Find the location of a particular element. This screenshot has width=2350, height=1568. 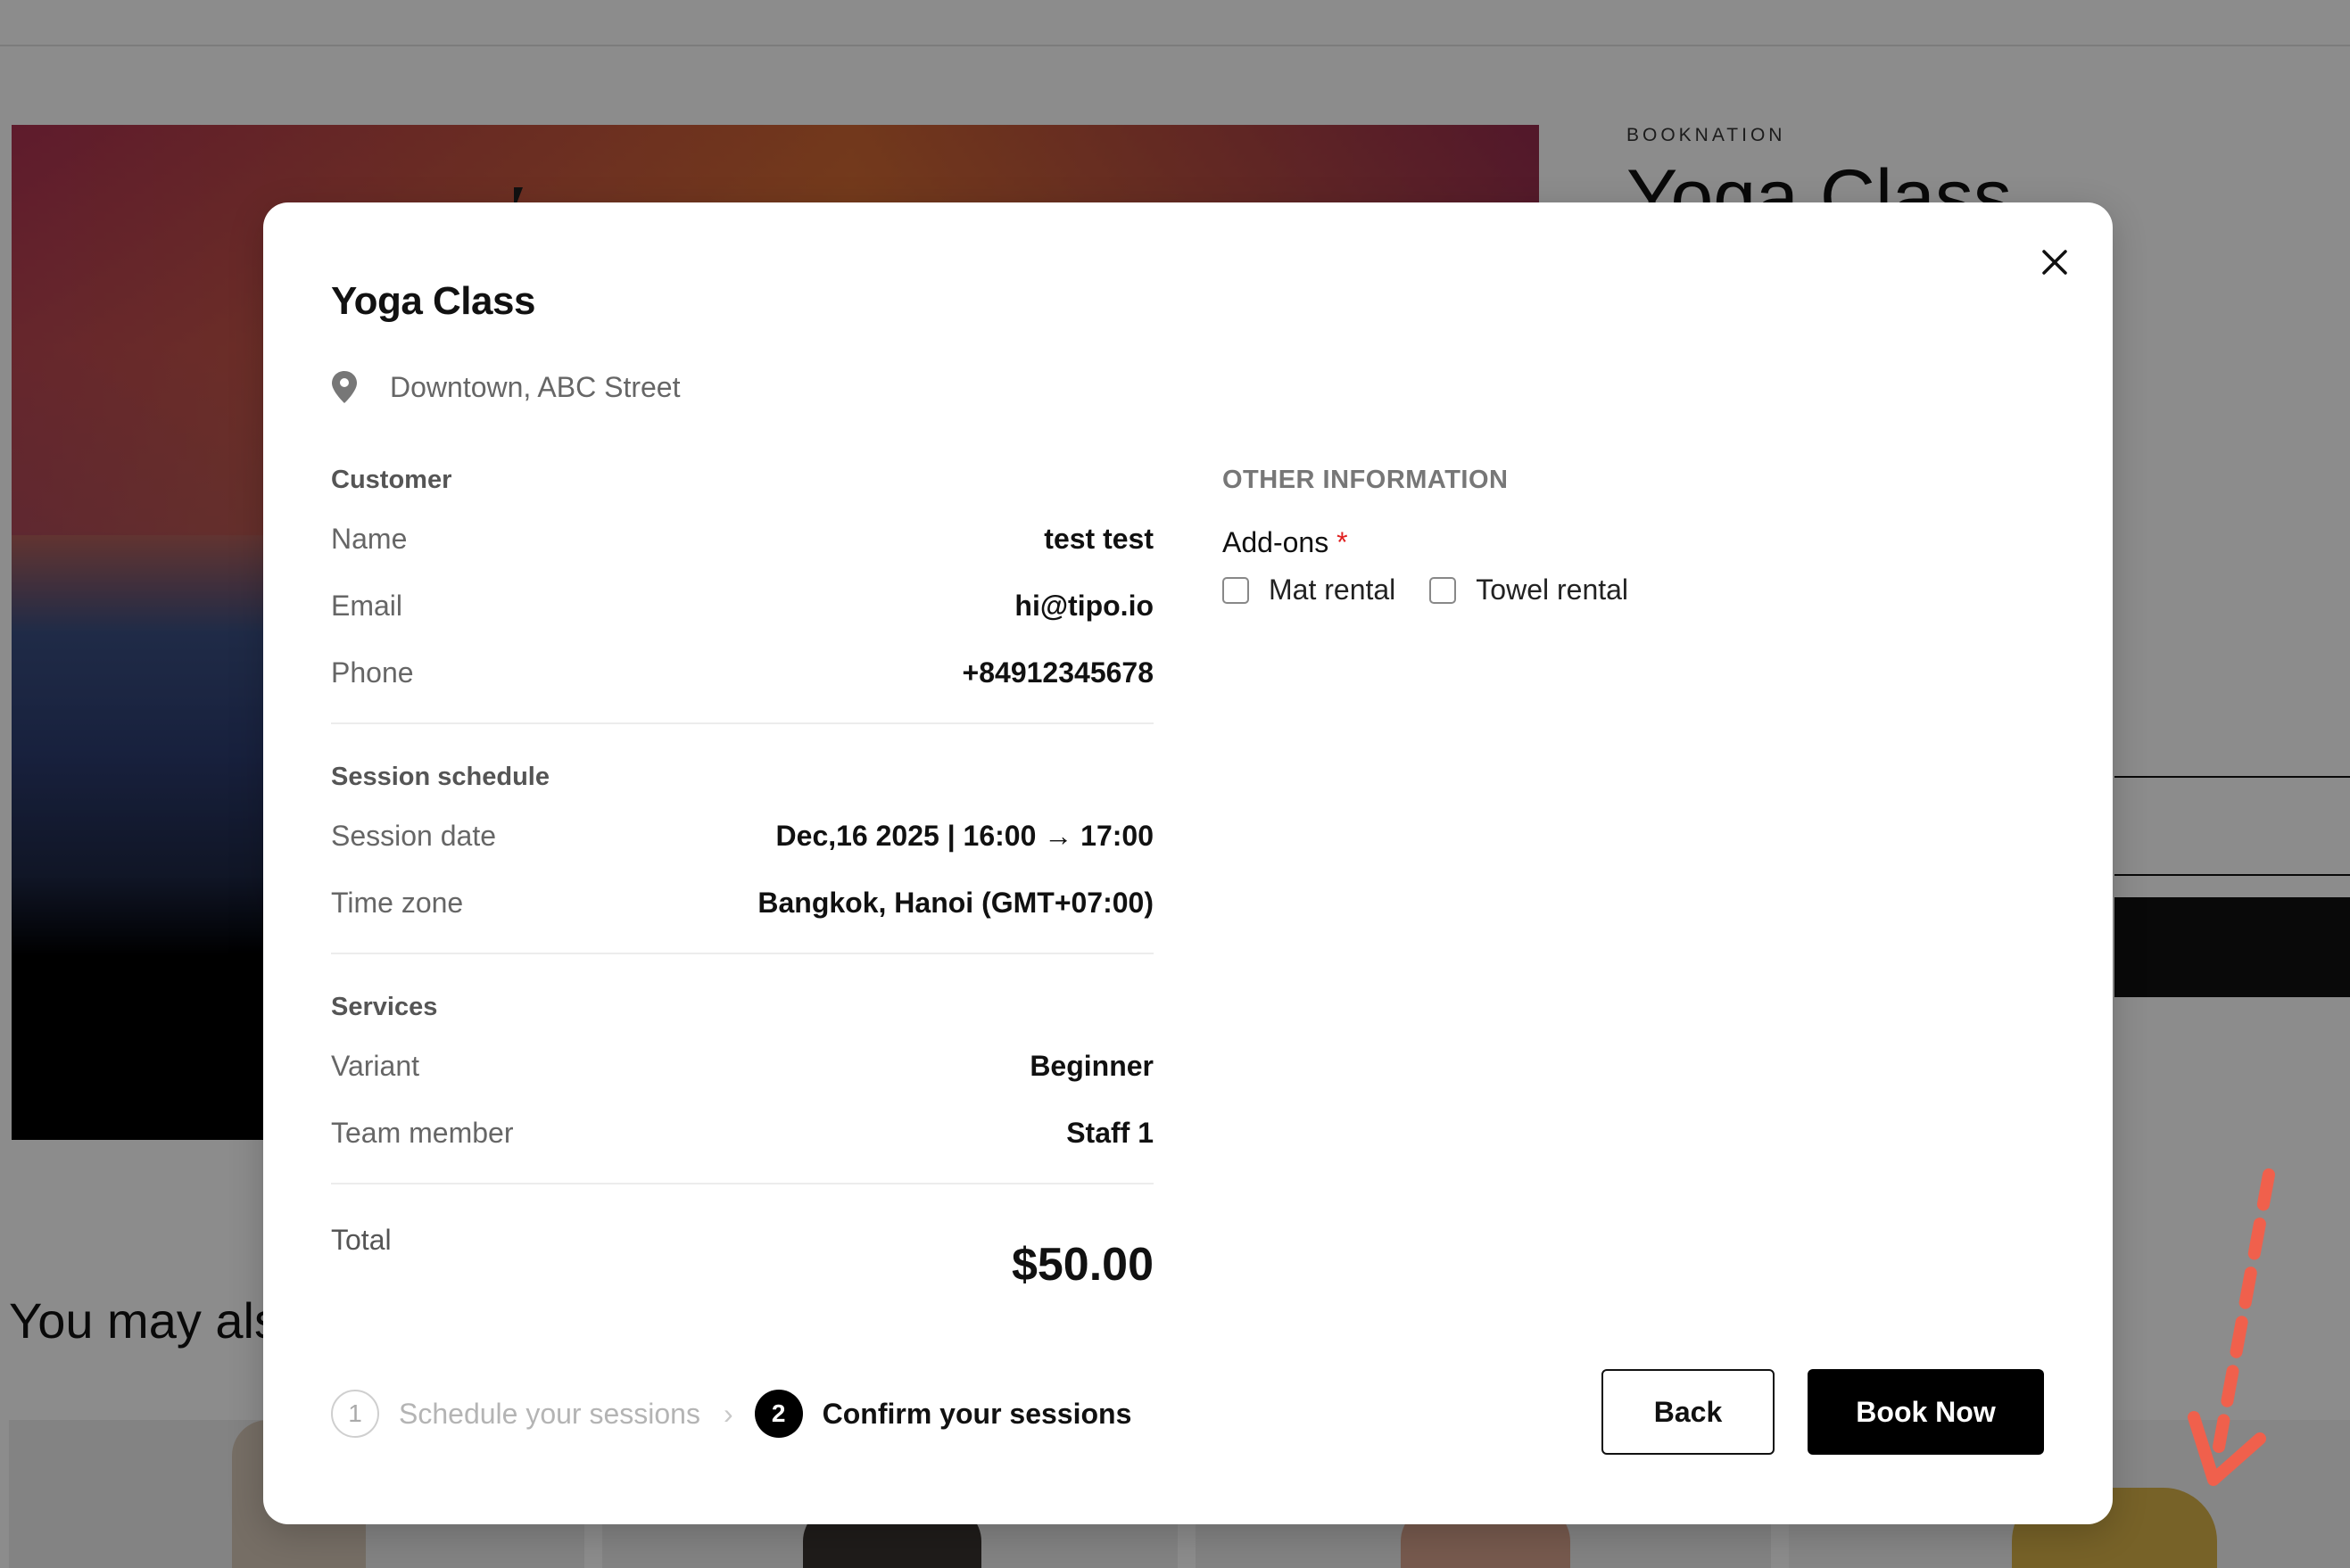

row-label: Email is located at coordinates (367, 606).